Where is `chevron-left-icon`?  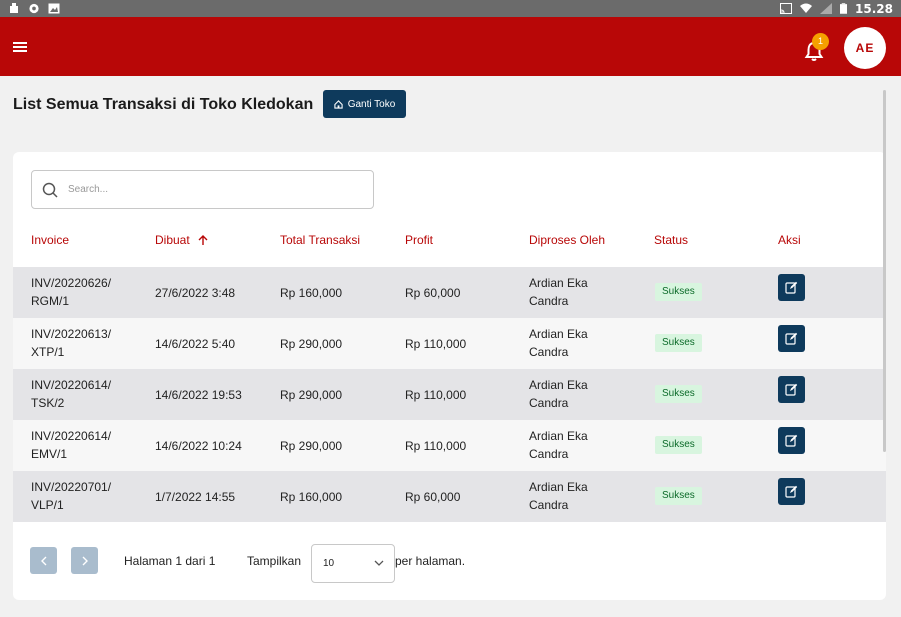
chevron-left-icon is located at coordinates (43, 560).